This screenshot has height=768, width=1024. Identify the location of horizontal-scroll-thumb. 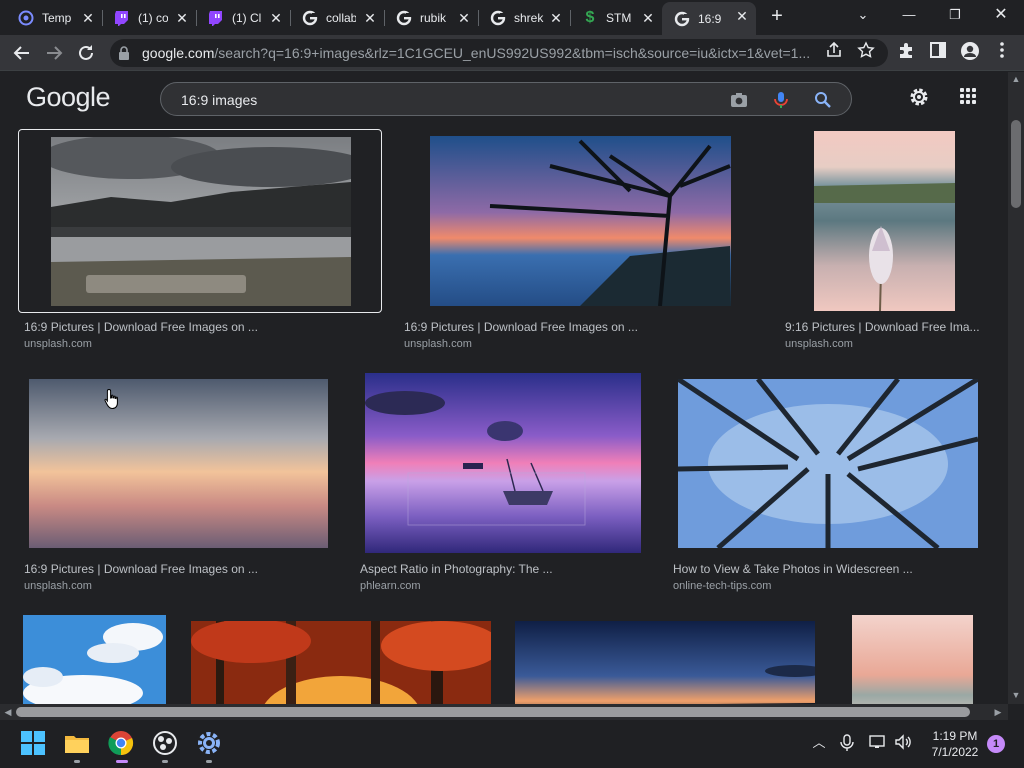
(493, 712).